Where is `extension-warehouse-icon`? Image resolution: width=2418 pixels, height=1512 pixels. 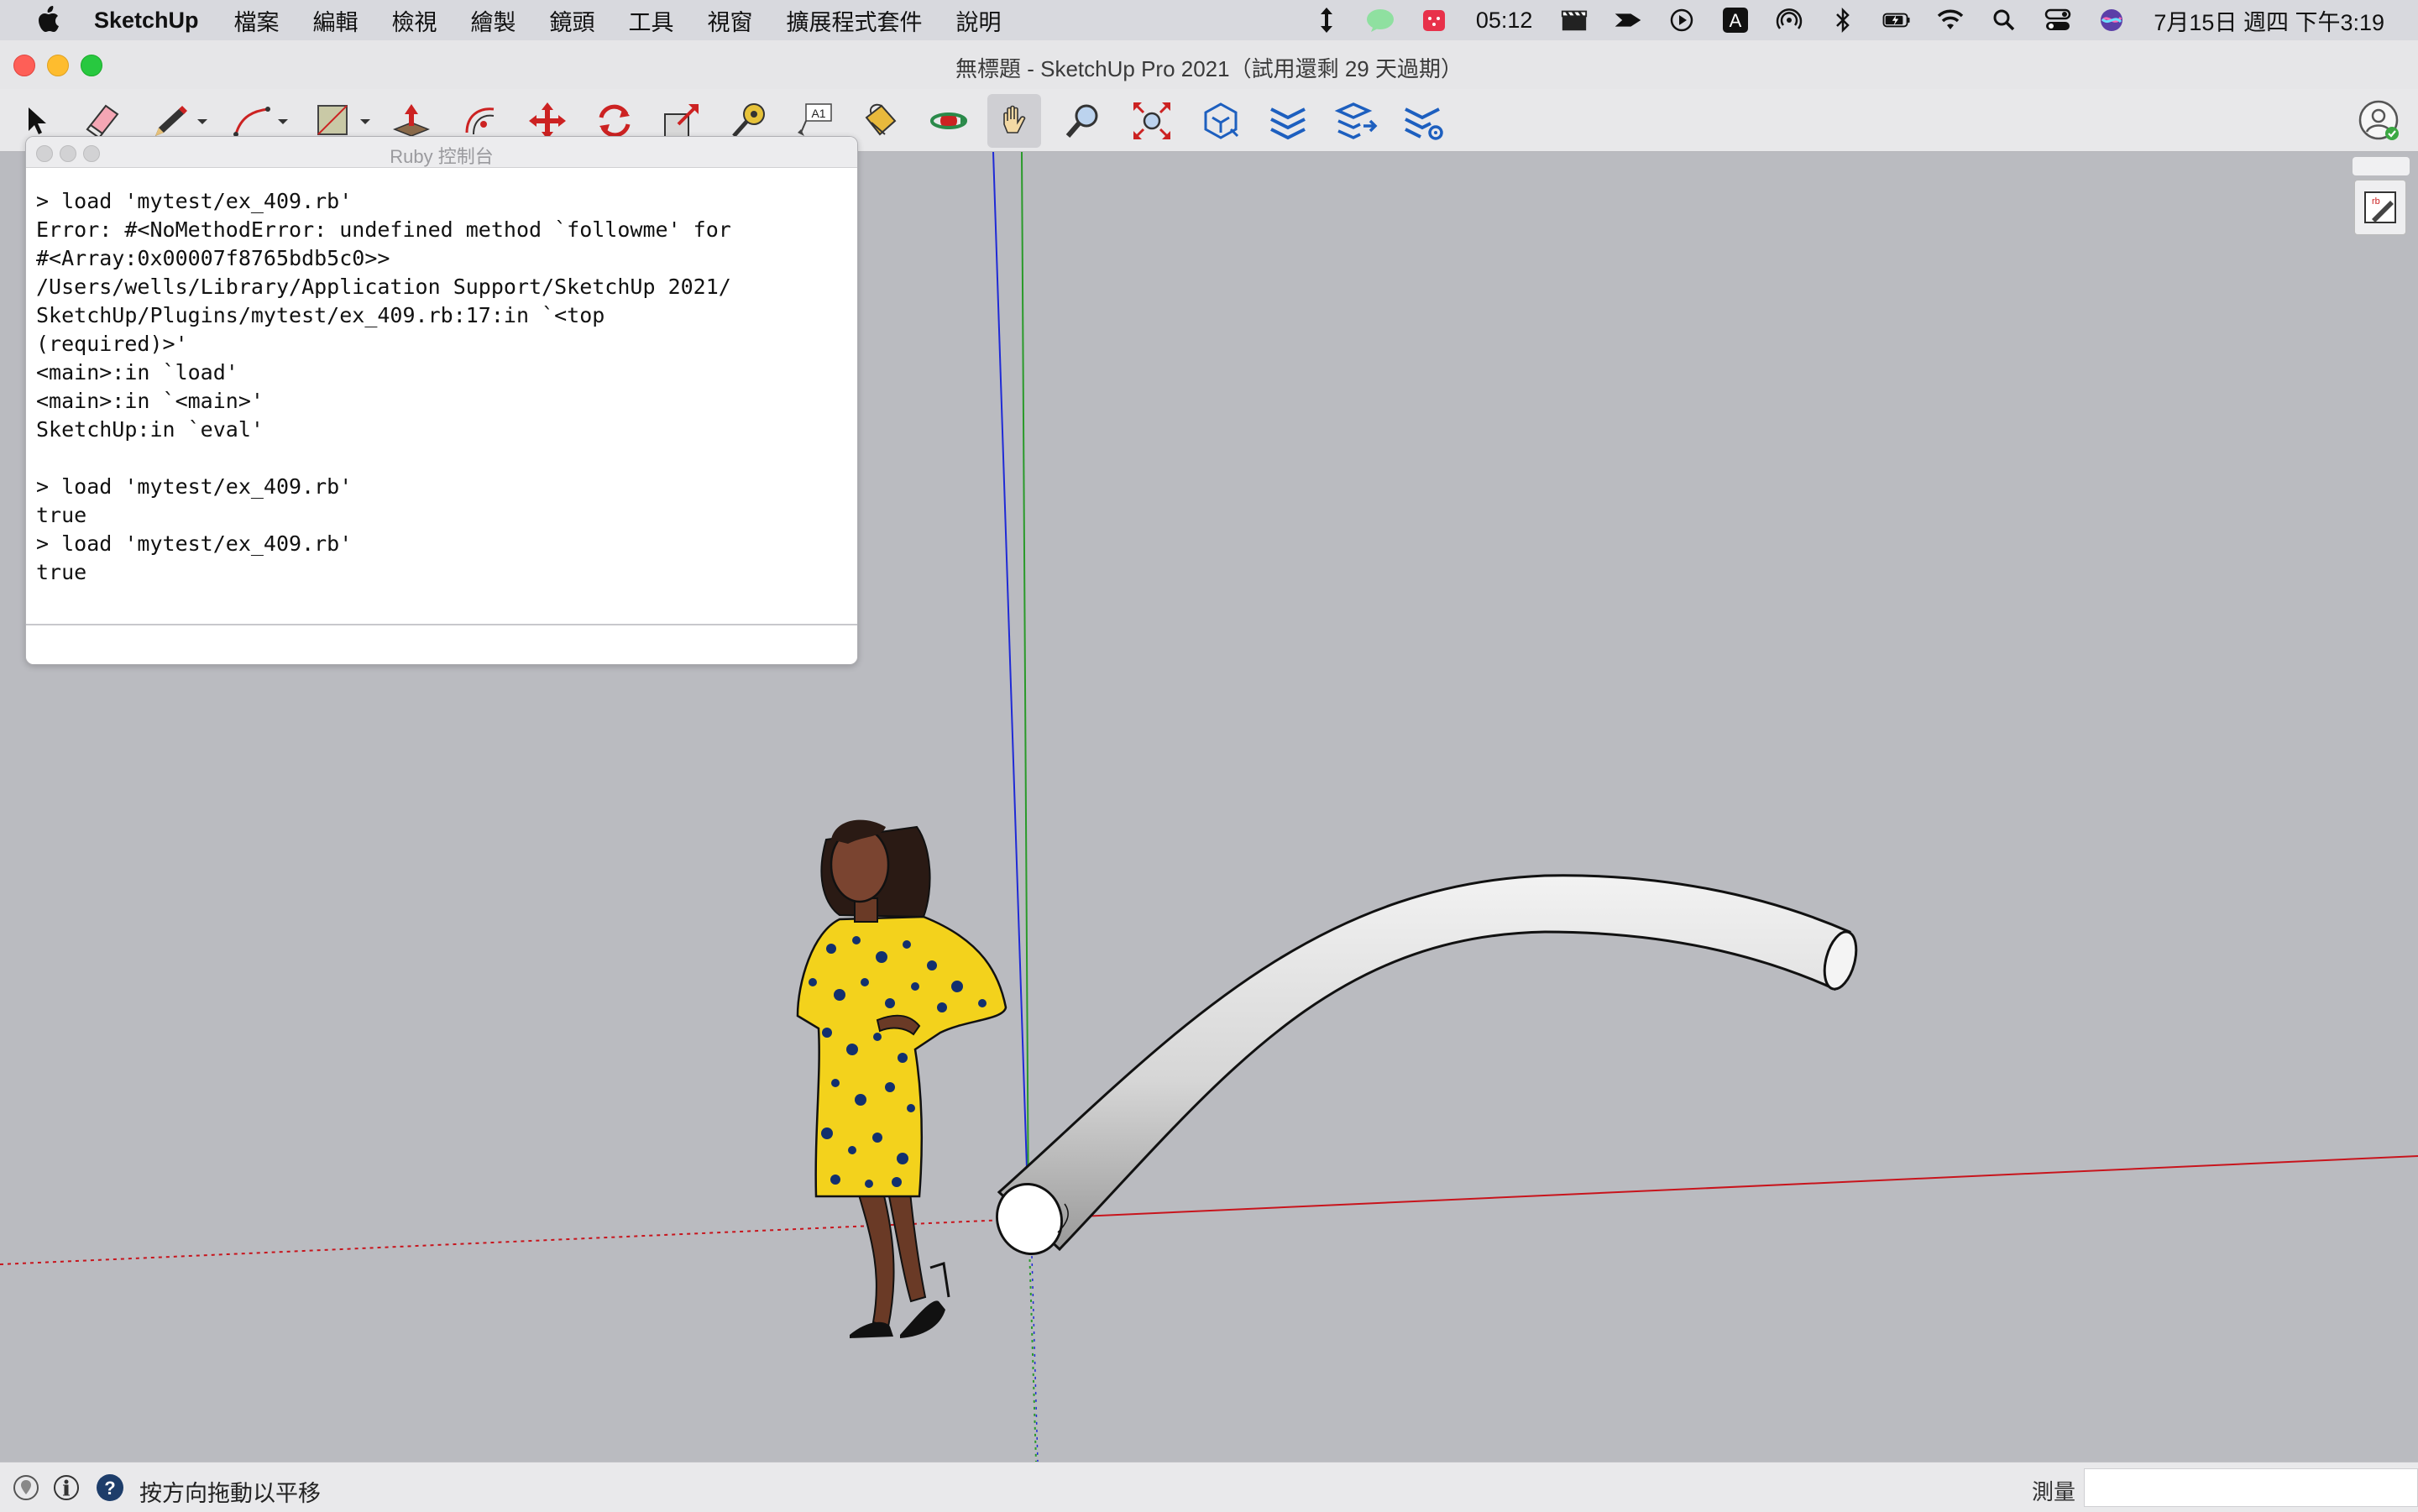 extension-warehouse-icon is located at coordinates (1288, 121).